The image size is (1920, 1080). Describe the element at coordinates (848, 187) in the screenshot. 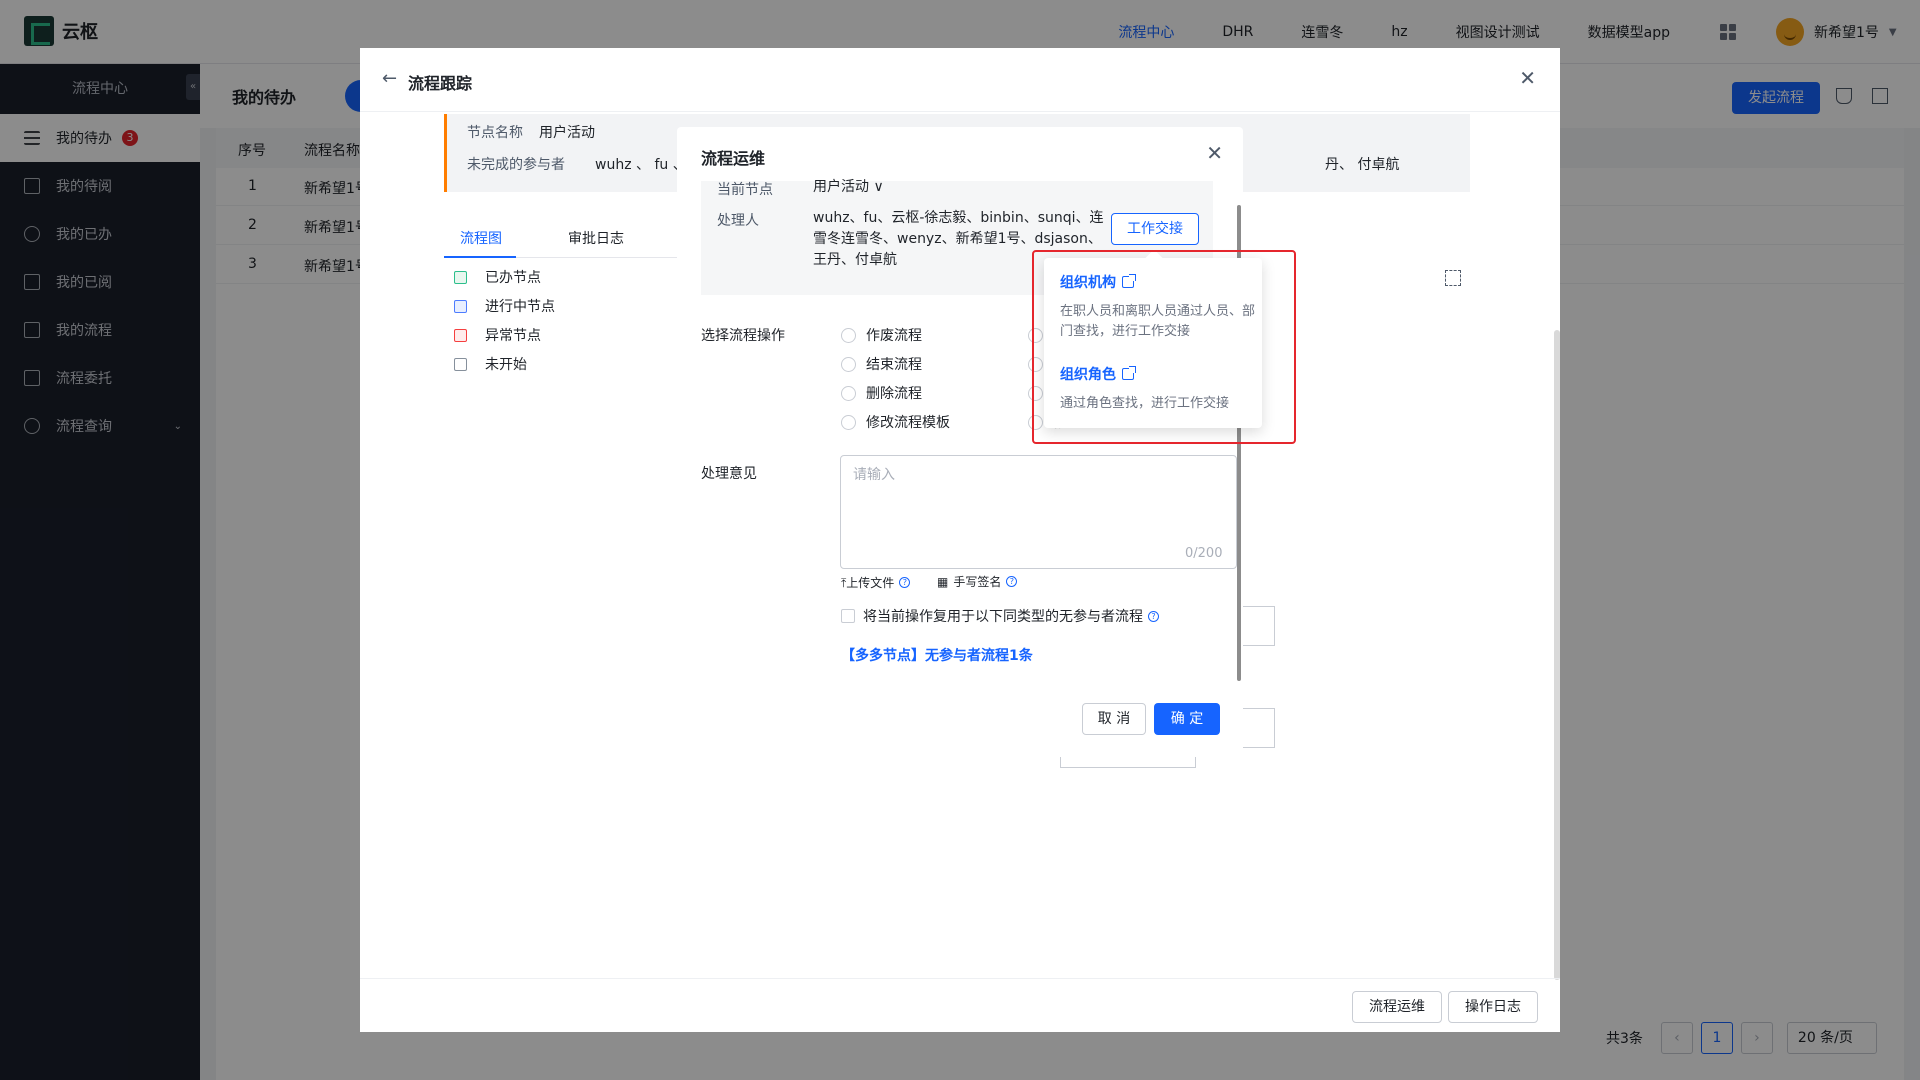

I see `current-node-value: 用户活动 ∨` at that location.